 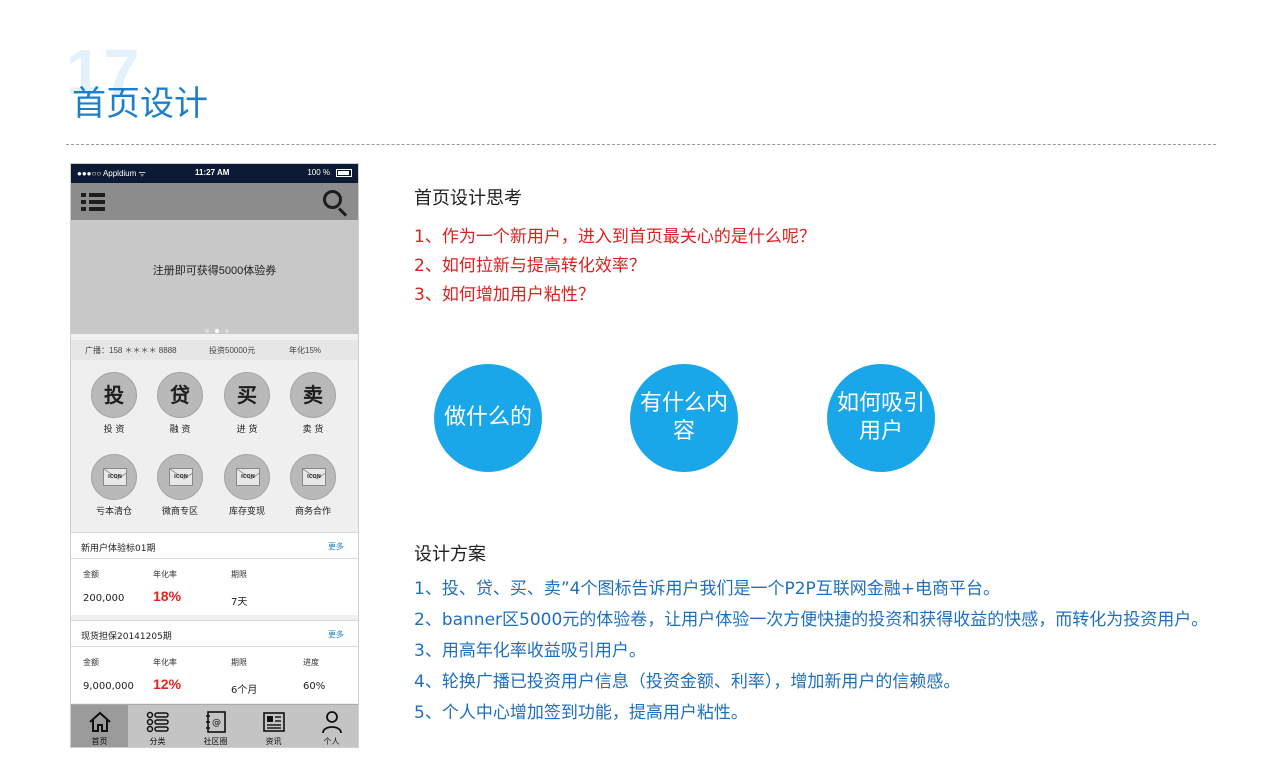 I want to click on thinking-heading: 首页设计思考, so click(x=468, y=198).